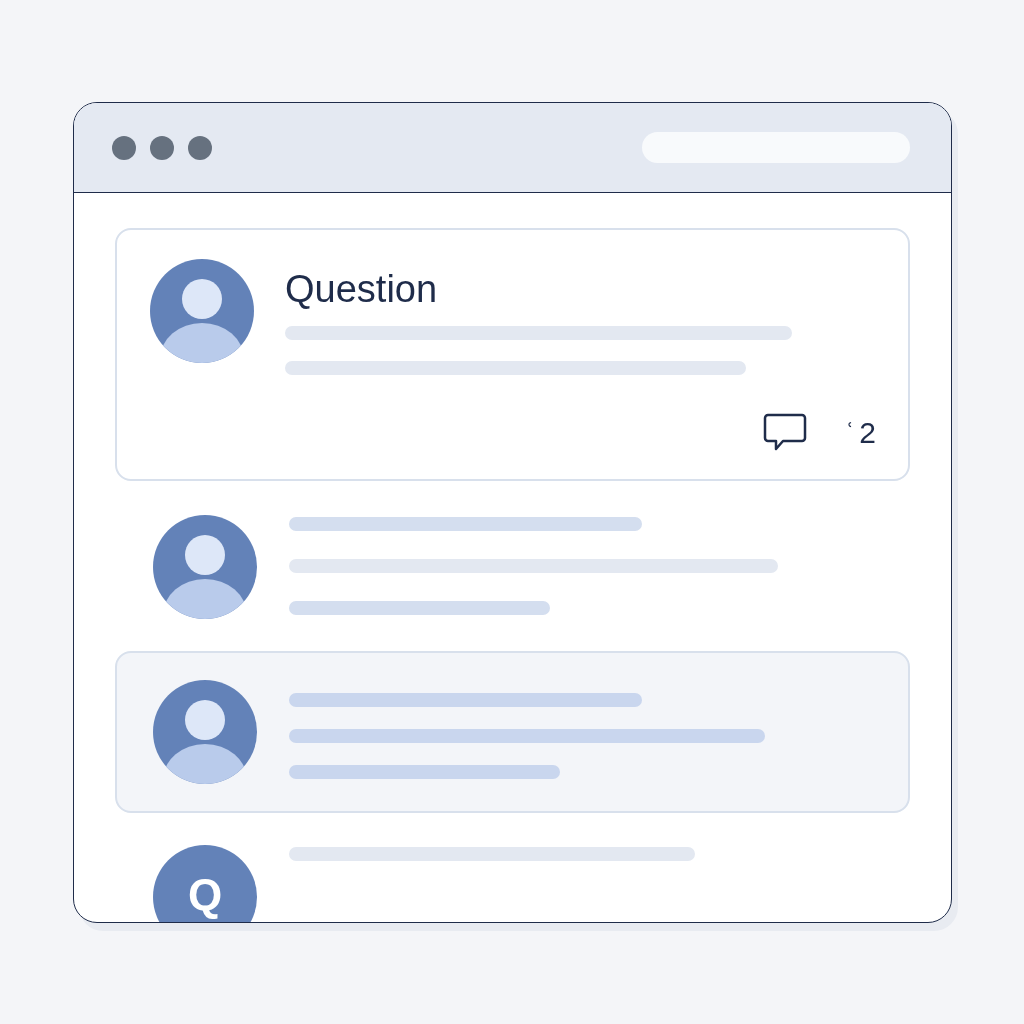  Describe the element at coordinates (867, 433) in the screenshot. I see `comment-count: 2` at that location.